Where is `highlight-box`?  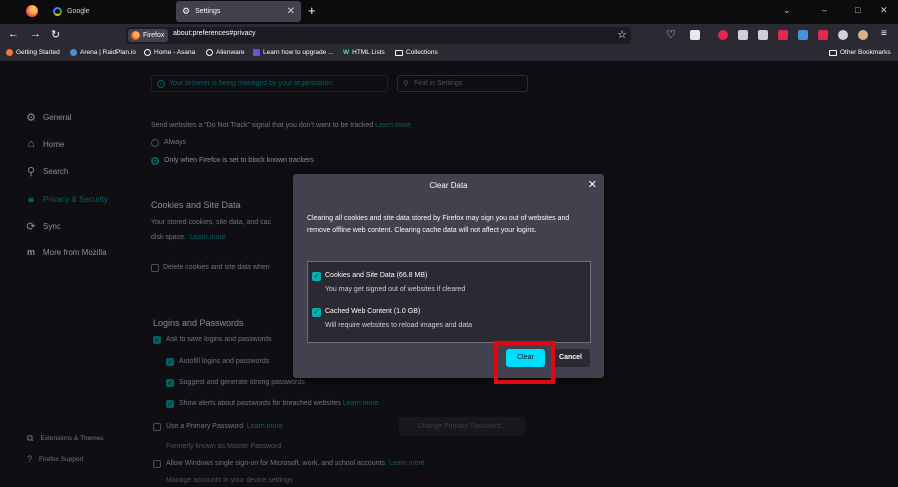
highlight-box is located at coordinates (524, 362).